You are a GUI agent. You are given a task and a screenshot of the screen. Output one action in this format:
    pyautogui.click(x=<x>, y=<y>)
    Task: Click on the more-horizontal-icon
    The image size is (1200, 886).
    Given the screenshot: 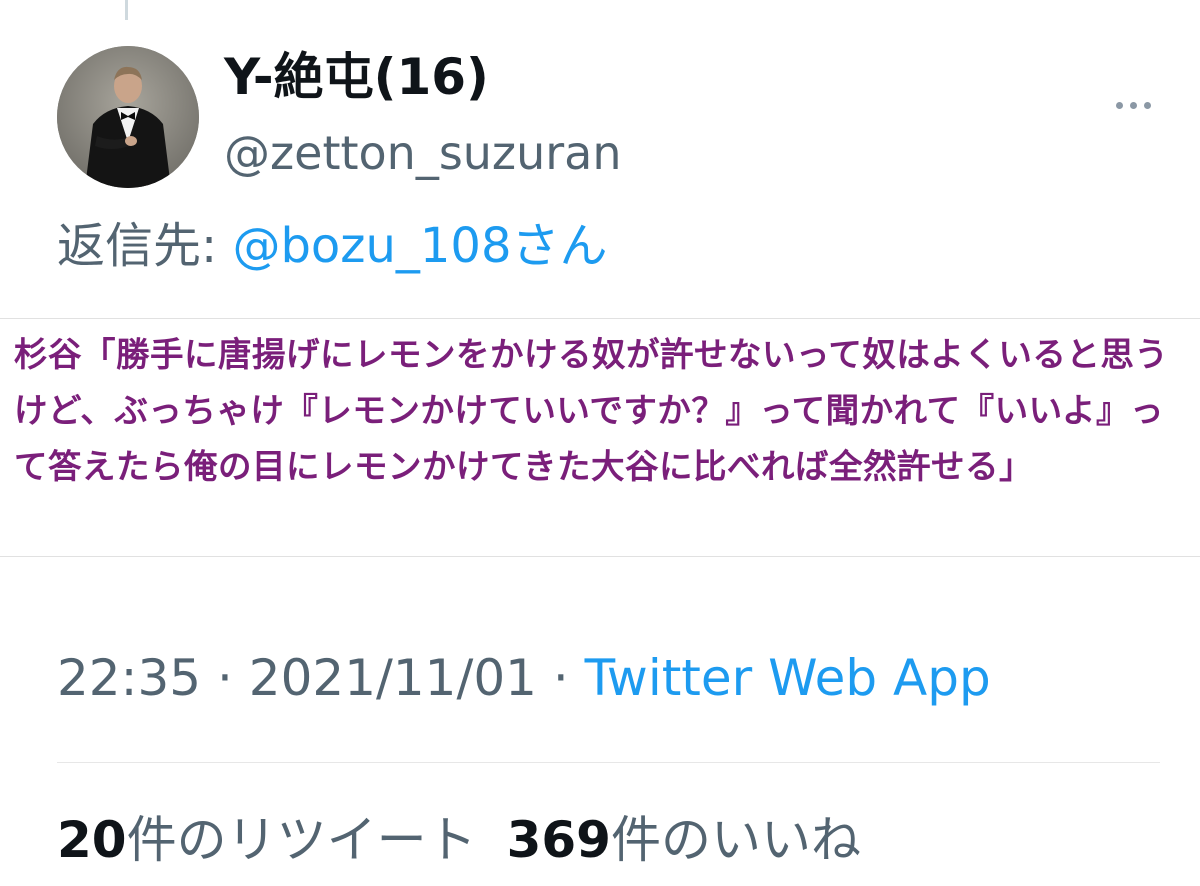 What is the action you would take?
    pyautogui.click(x=1119, y=105)
    